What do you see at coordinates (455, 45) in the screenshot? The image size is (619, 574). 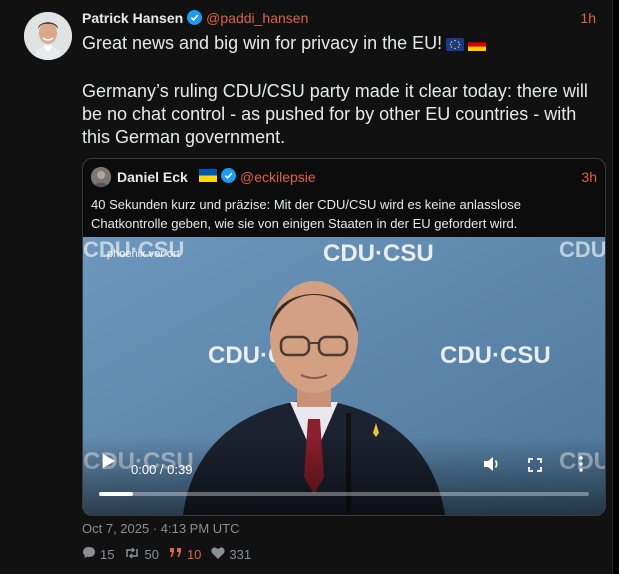 I see `eu-flag-icon` at bounding box center [455, 45].